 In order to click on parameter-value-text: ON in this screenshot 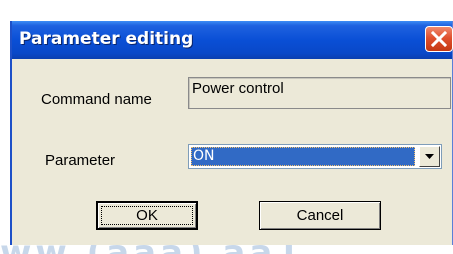, I will do `click(204, 156)`.